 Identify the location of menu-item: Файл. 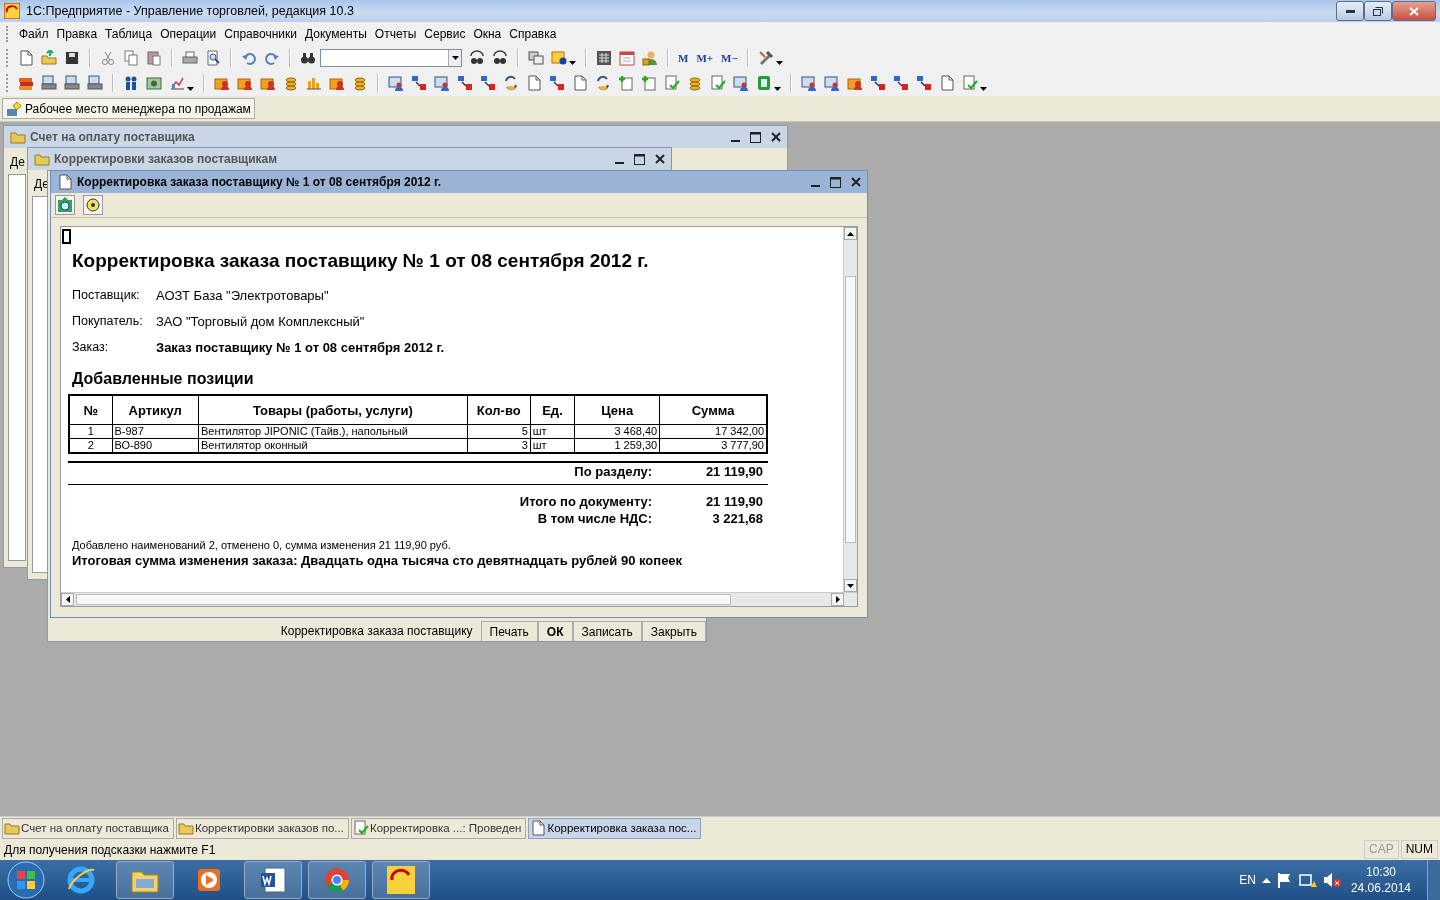
(34, 34).